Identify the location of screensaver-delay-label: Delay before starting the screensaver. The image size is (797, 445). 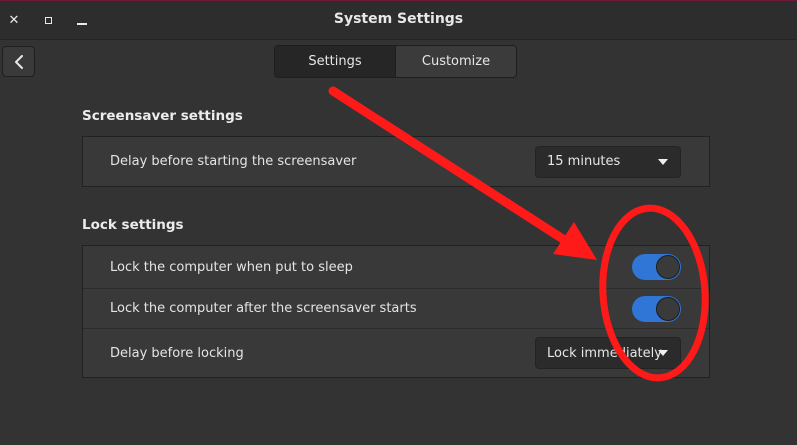
(233, 161).